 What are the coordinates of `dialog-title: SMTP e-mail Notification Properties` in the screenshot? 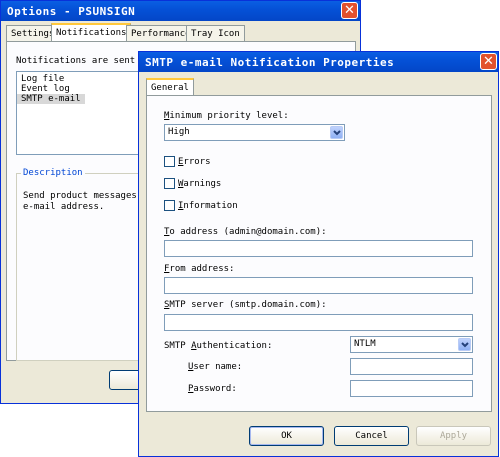 It's located at (270, 62).